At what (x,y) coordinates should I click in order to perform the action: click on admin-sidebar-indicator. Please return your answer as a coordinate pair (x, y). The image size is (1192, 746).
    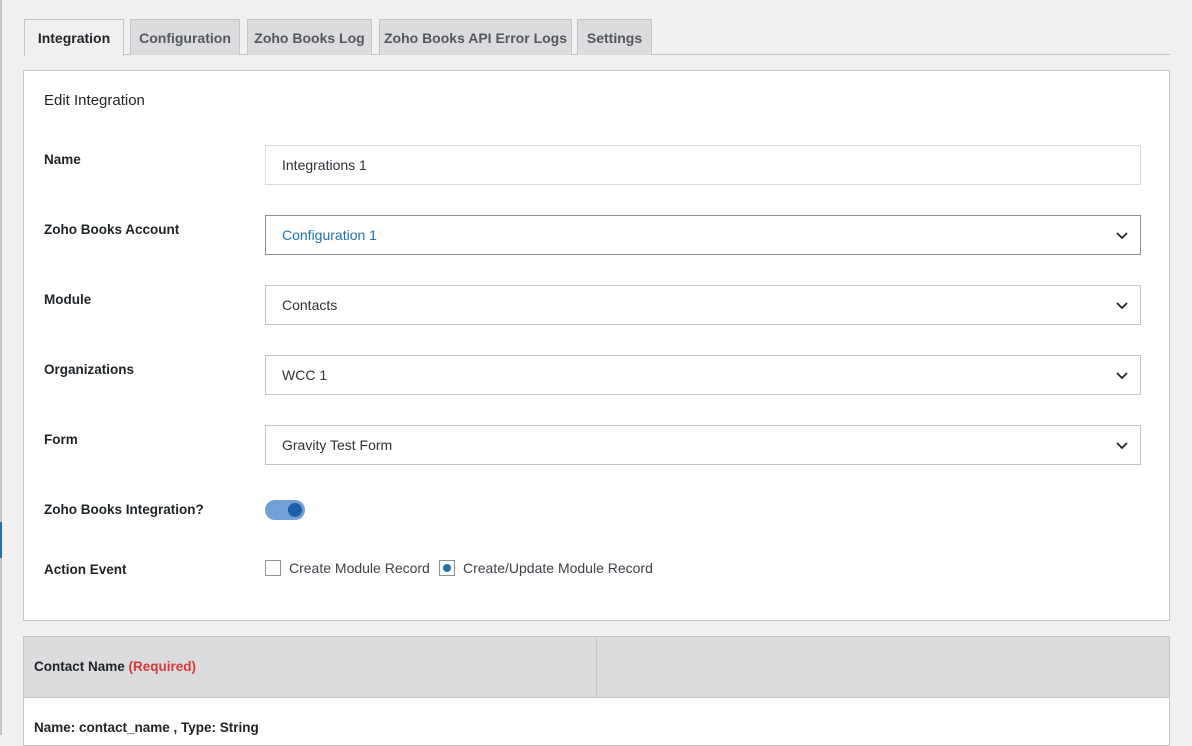
    Looking at the image, I should click on (1, 540).